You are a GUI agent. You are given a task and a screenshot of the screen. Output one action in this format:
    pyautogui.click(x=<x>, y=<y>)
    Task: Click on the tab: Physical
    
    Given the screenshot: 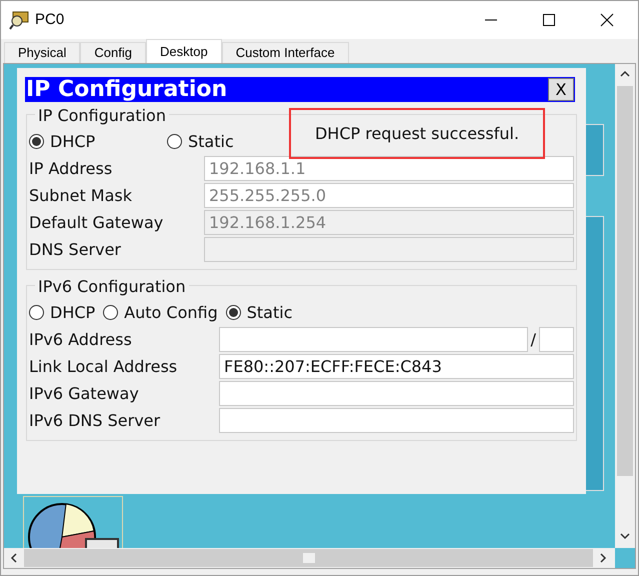 What is the action you would take?
    pyautogui.click(x=42, y=52)
    